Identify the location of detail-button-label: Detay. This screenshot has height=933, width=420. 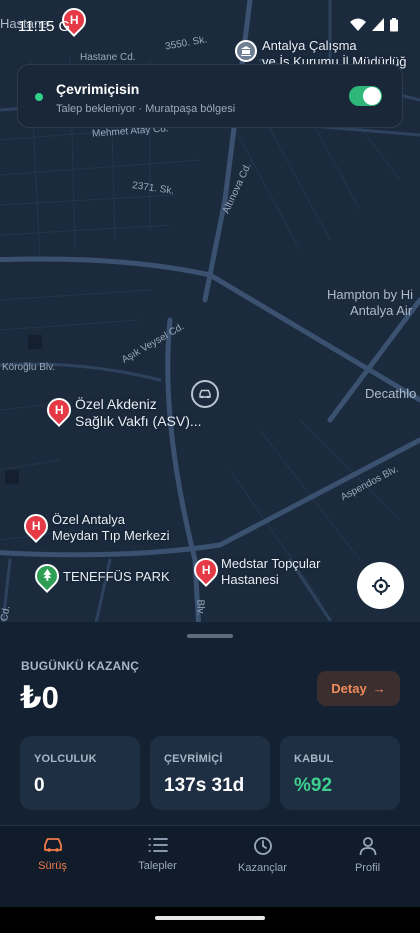
(349, 688).